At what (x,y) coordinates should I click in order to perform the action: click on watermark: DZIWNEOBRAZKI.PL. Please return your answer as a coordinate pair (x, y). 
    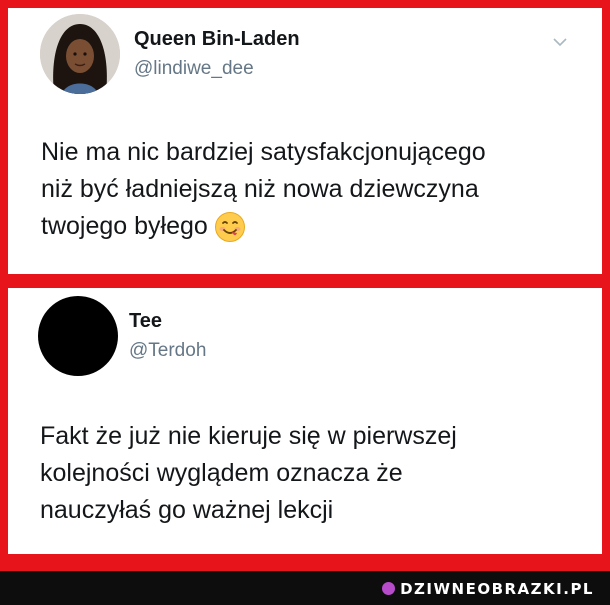
    Looking at the image, I should click on (488, 589).